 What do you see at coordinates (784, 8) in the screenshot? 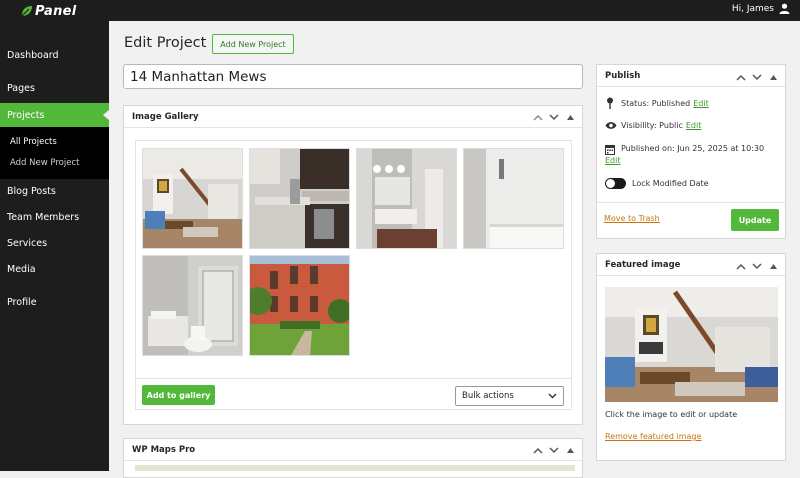
I see `user-icon` at bounding box center [784, 8].